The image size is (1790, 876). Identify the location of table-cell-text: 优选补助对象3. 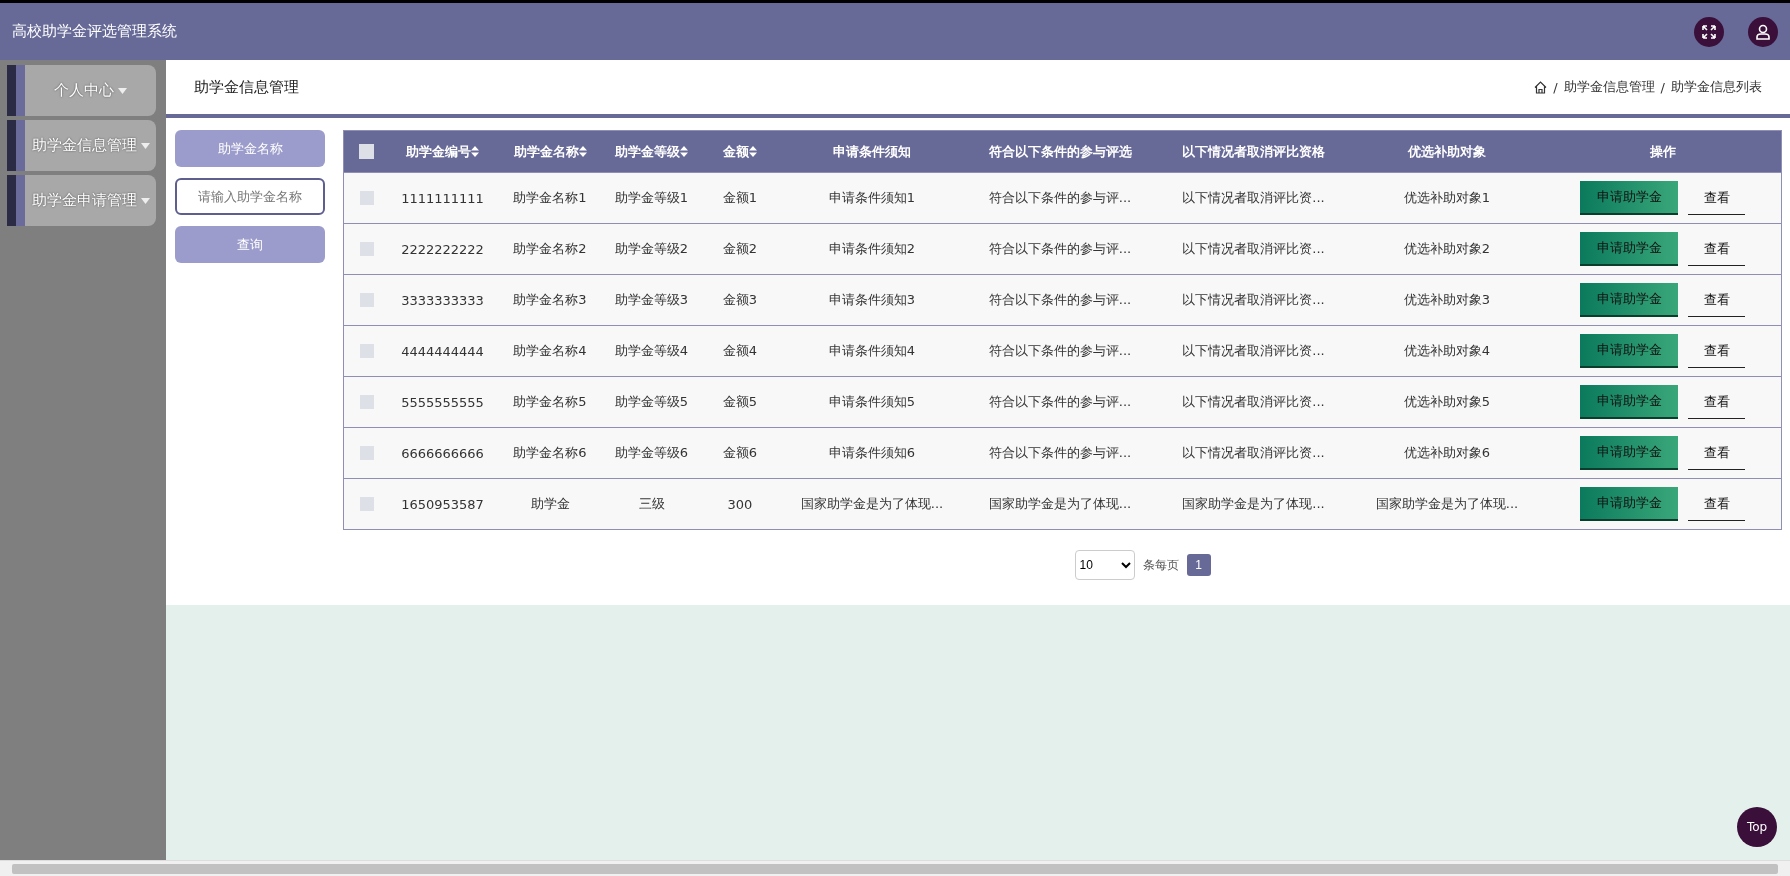
(1447, 300).